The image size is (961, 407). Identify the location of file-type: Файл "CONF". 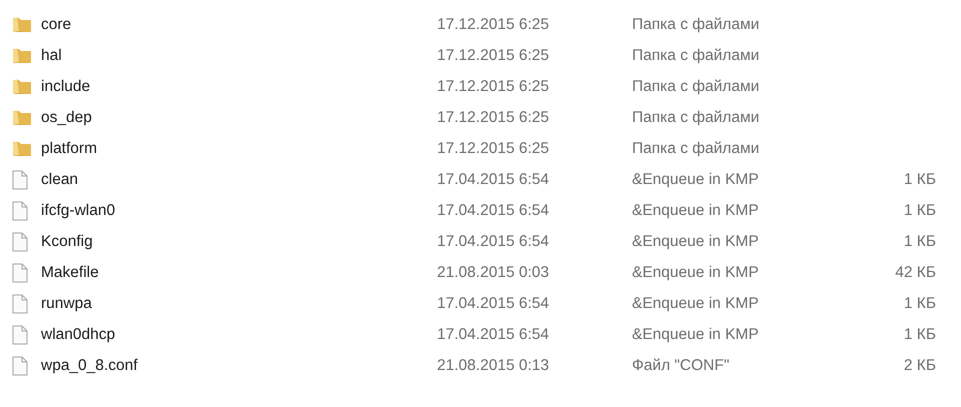
(681, 365).